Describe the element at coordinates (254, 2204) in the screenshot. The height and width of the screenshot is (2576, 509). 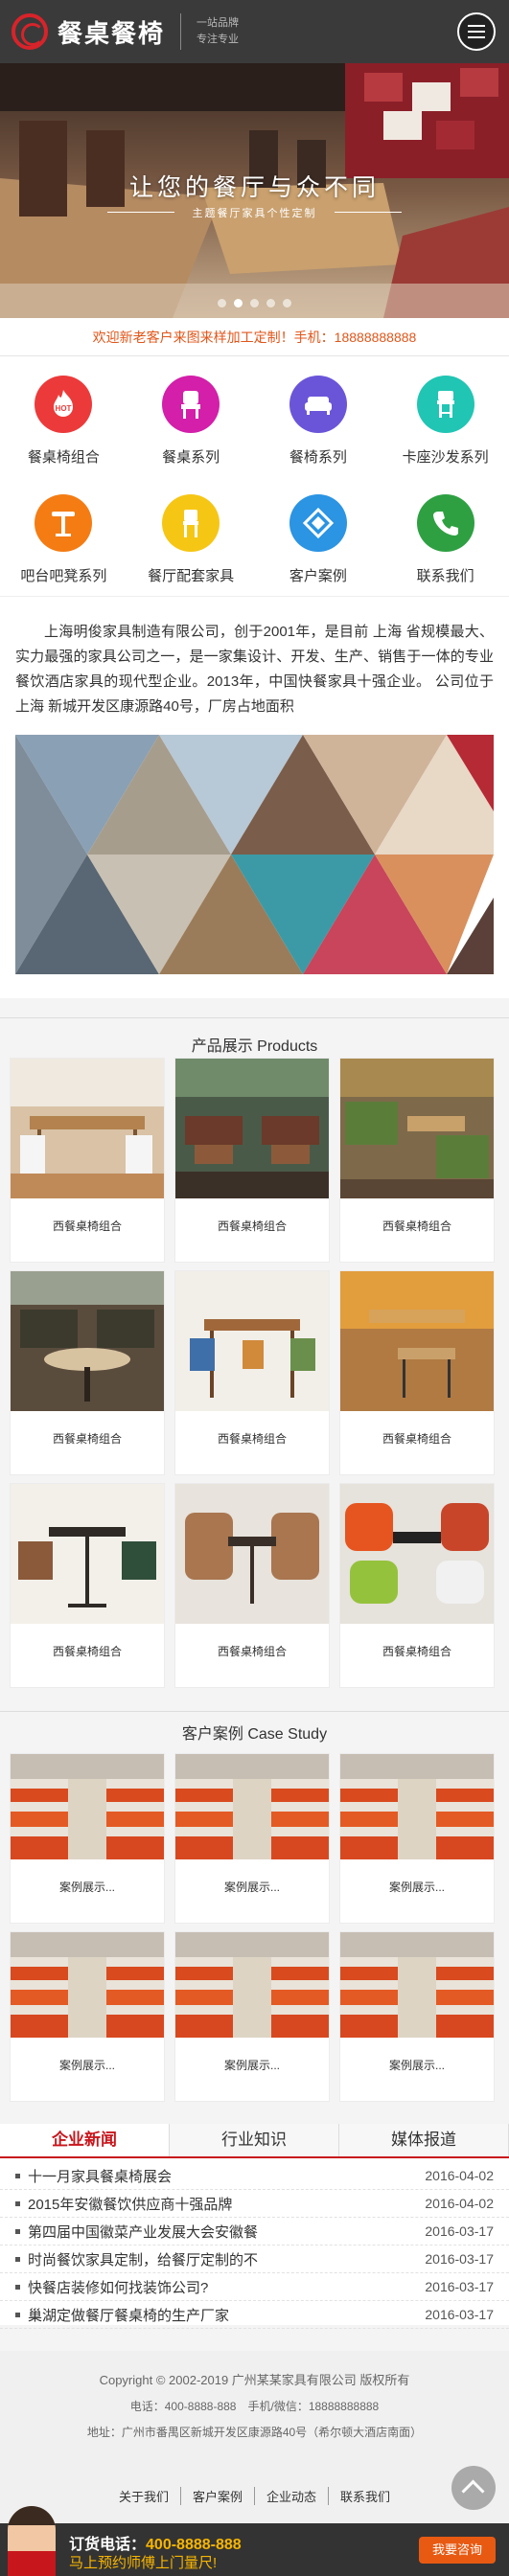
I see `news-item: 2015年安徽餐饮供应商十强品牌 2016-04-02` at that location.